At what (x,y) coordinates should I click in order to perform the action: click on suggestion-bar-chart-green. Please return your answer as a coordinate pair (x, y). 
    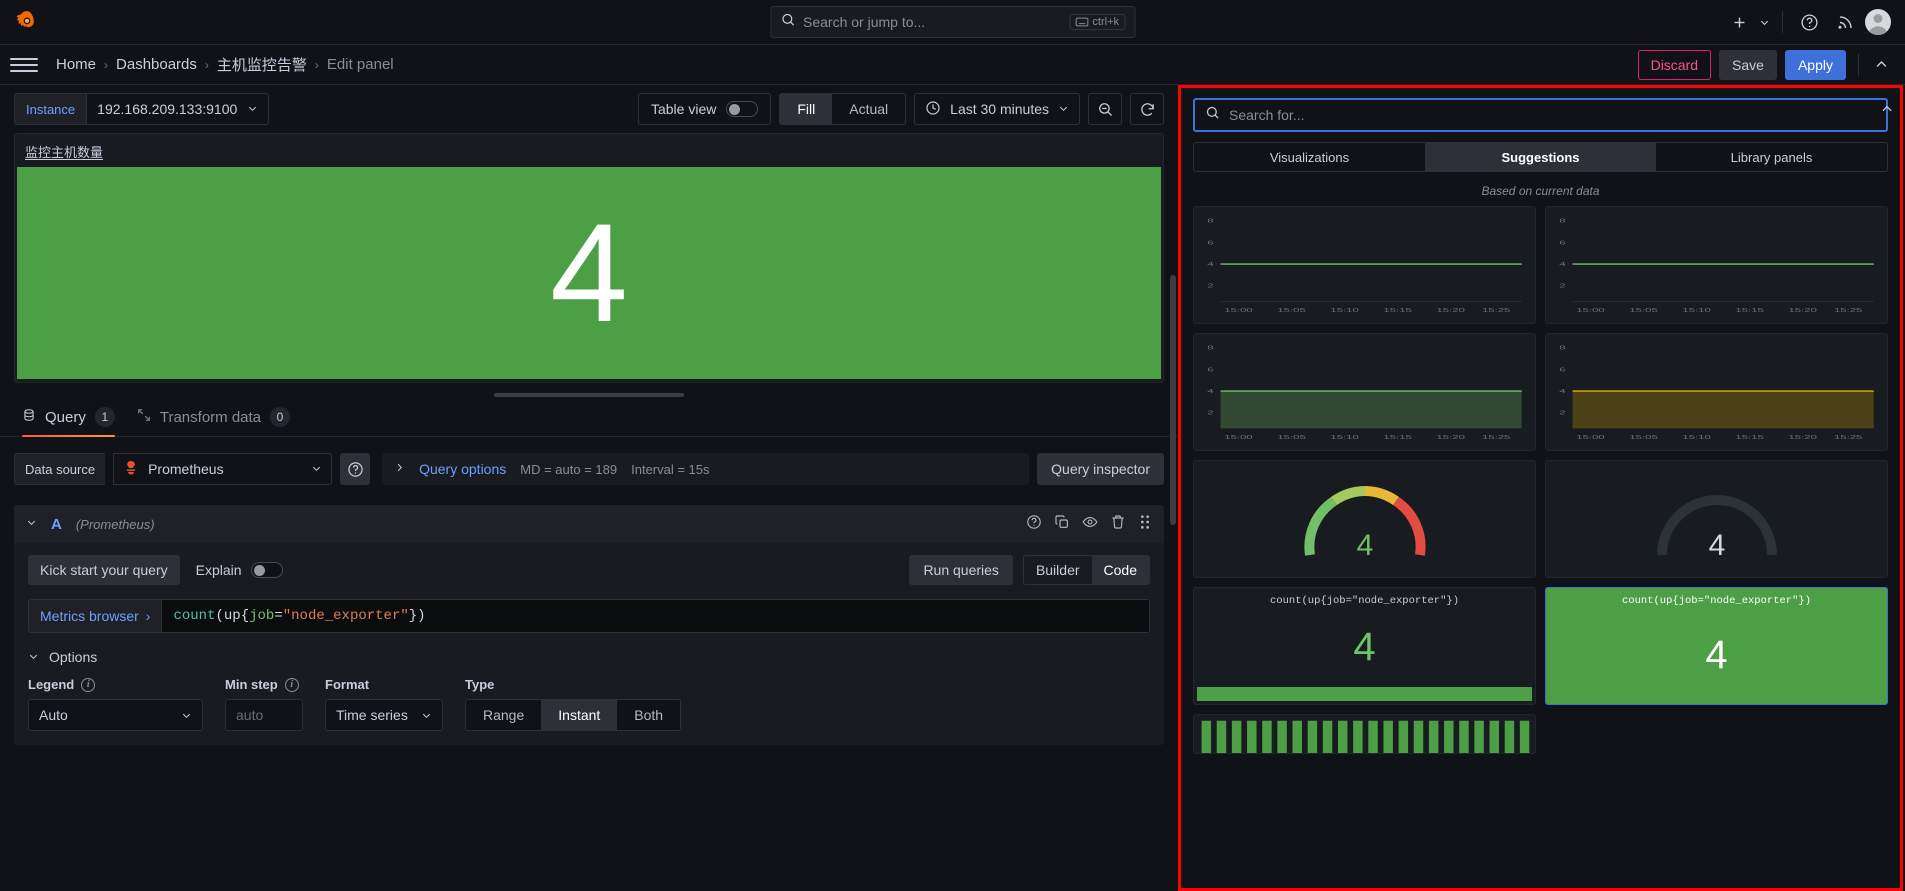
    Looking at the image, I should click on (1364, 734).